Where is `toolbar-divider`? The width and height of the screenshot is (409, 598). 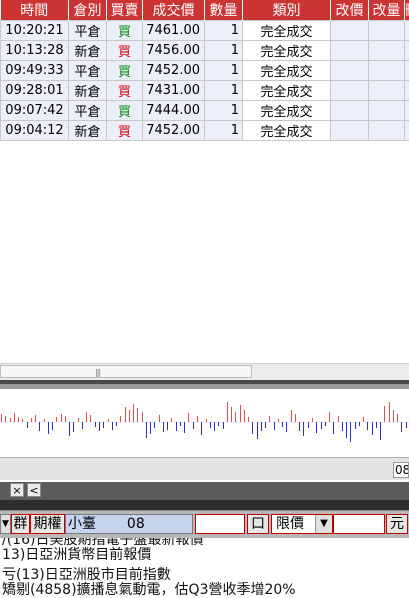 toolbar-divider is located at coordinates (204, 505).